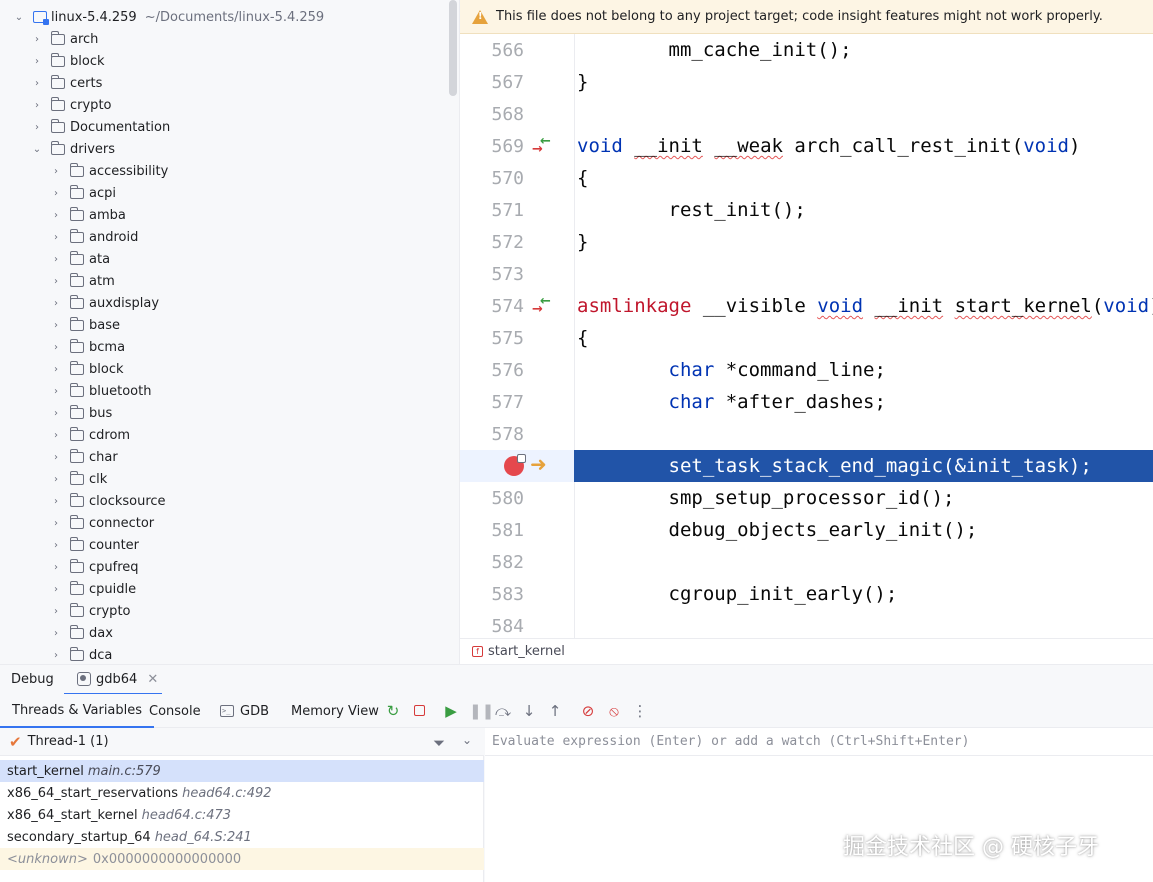  What do you see at coordinates (224, 39) in the screenshot?
I see `tree-item-arch: › arch` at bounding box center [224, 39].